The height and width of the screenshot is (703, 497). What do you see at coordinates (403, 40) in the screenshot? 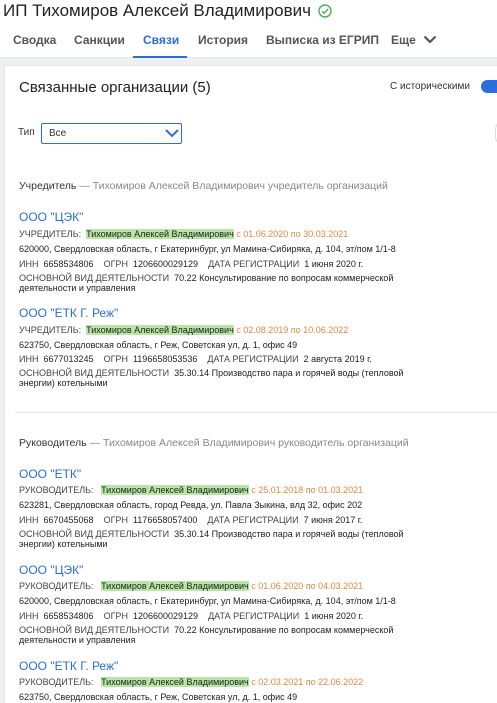
I see `tab-label: Еще` at bounding box center [403, 40].